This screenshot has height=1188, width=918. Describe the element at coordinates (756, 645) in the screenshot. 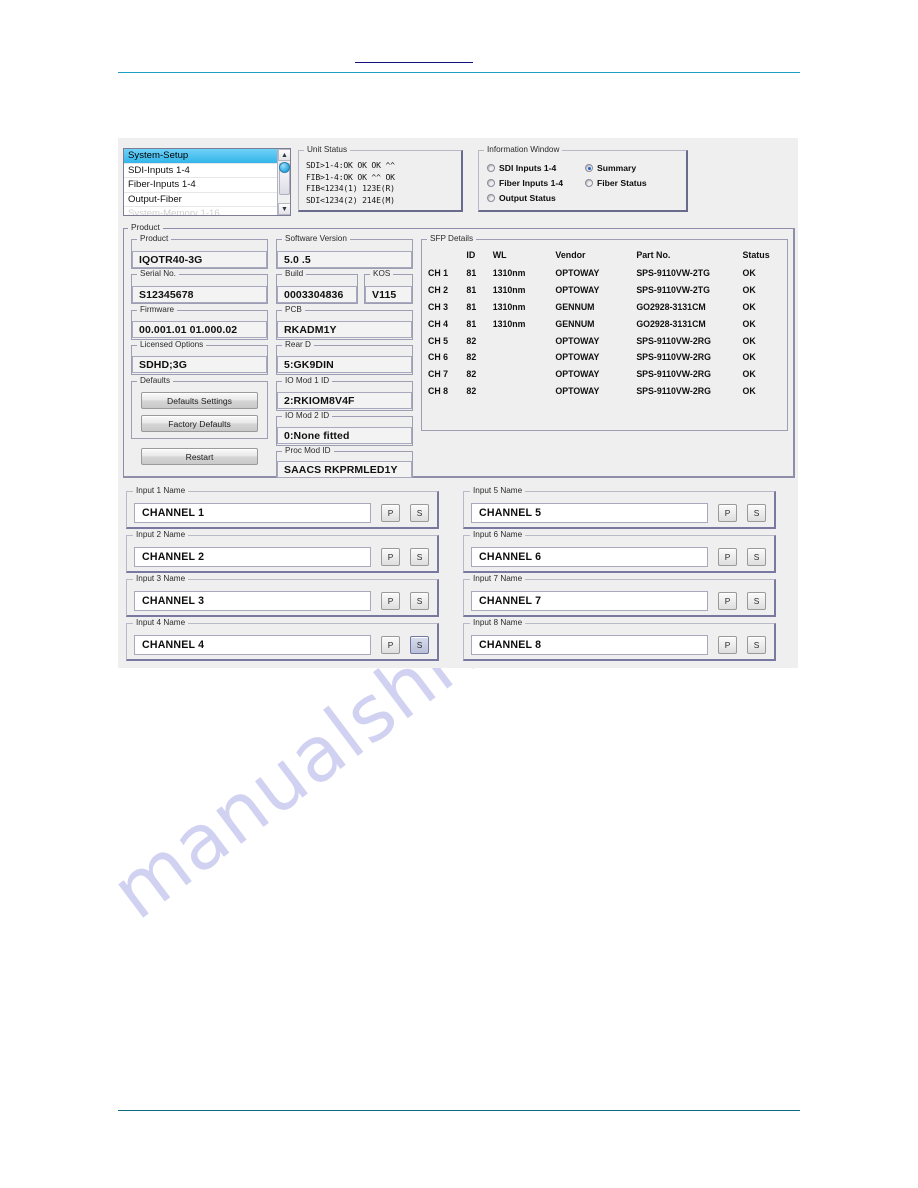

I see `input-8-store-button: S` at that location.